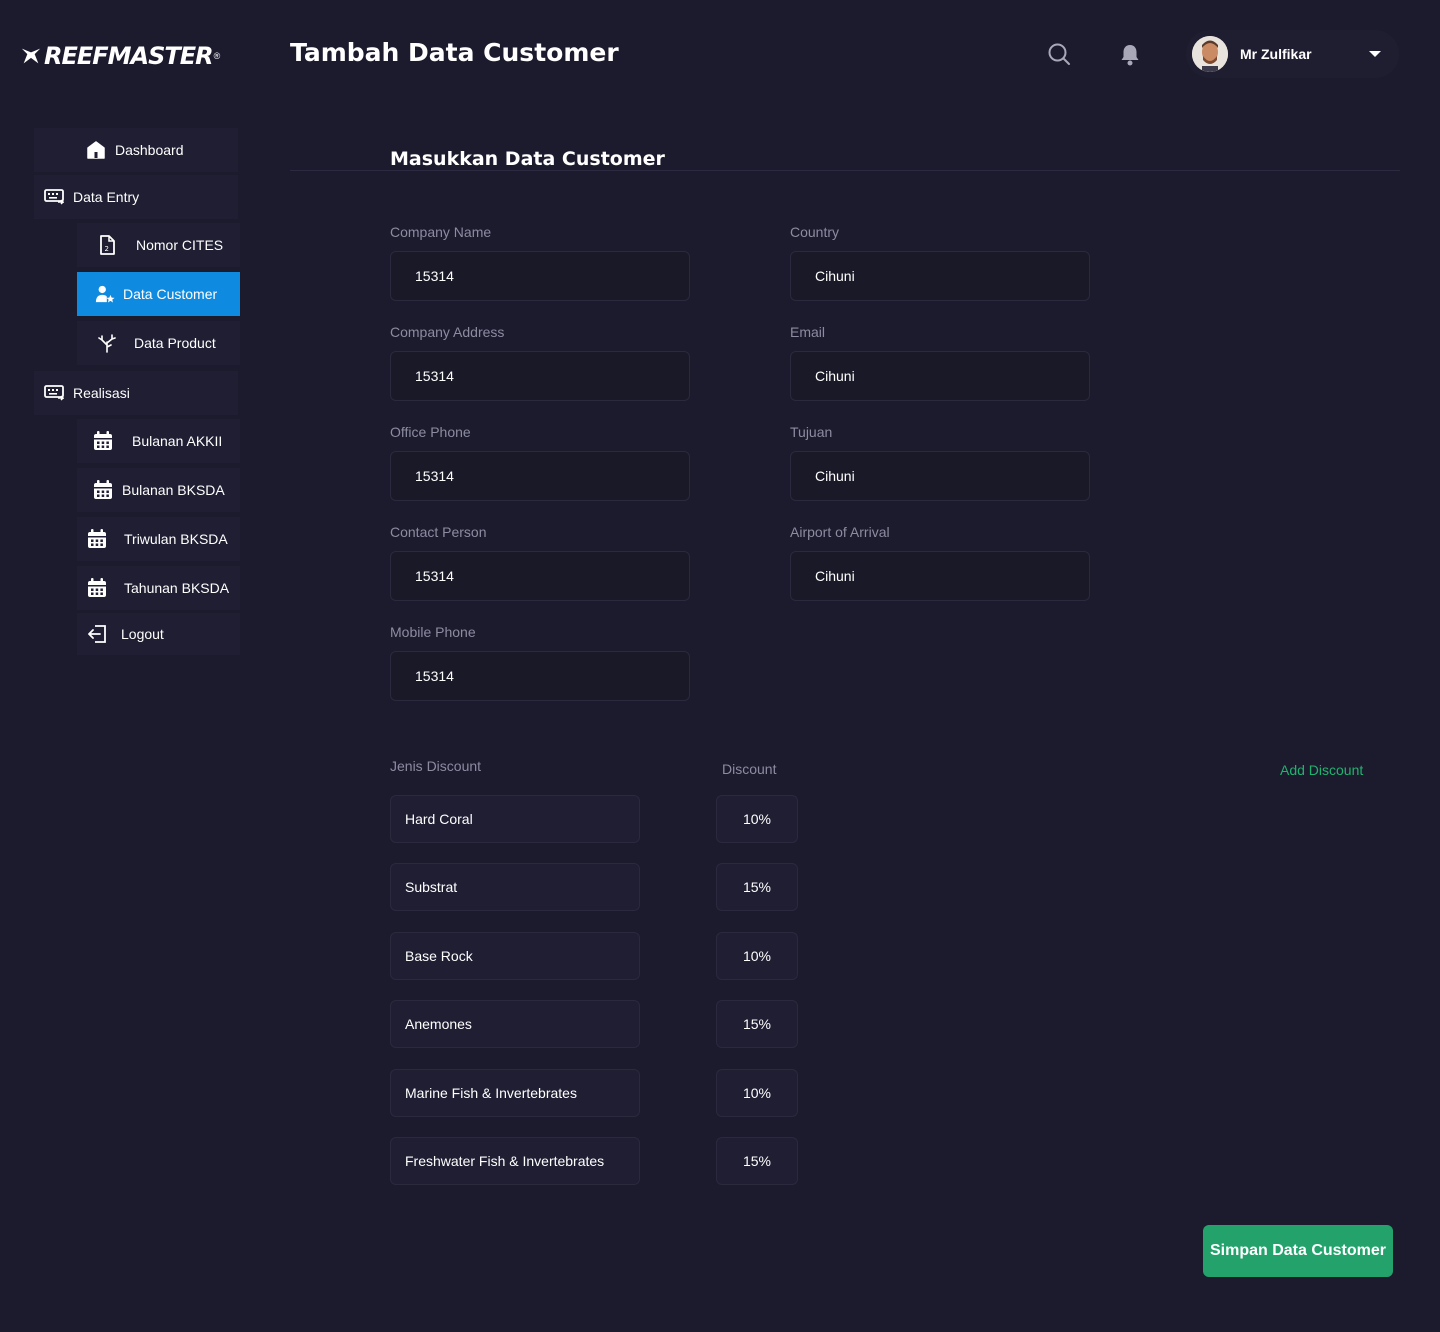 This screenshot has height=1332, width=1440. I want to click on user-name: Mr Zulfikar, so click(1276, 54).